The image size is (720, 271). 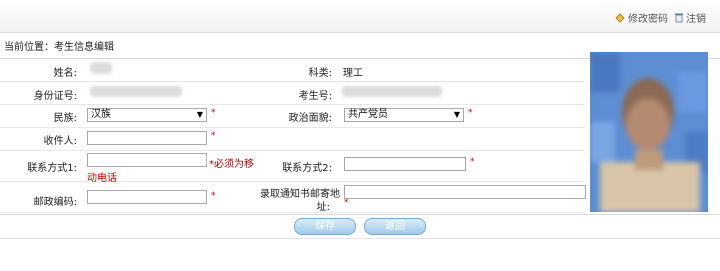 I want to click on contact1-label: 联系方式1:, so click(x=52, y=168).